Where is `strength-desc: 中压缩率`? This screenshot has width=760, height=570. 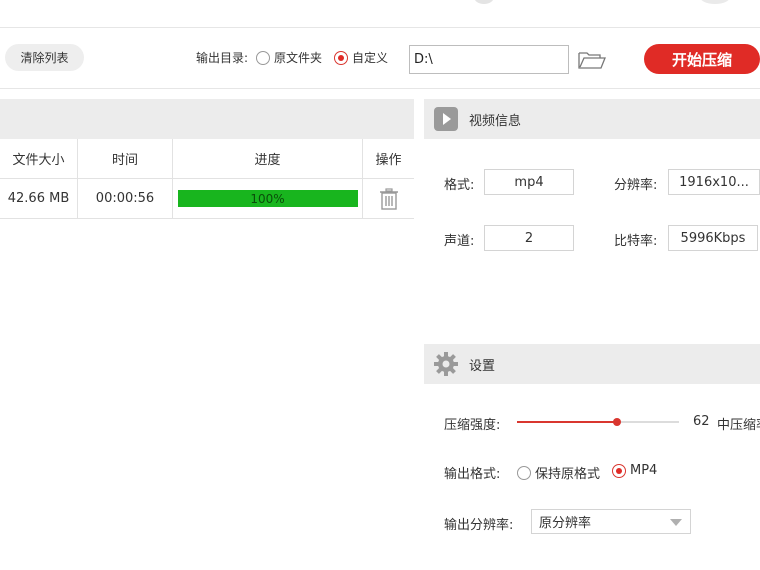 strength-desc: 中压缩率 is located at coordinates (738, 425).